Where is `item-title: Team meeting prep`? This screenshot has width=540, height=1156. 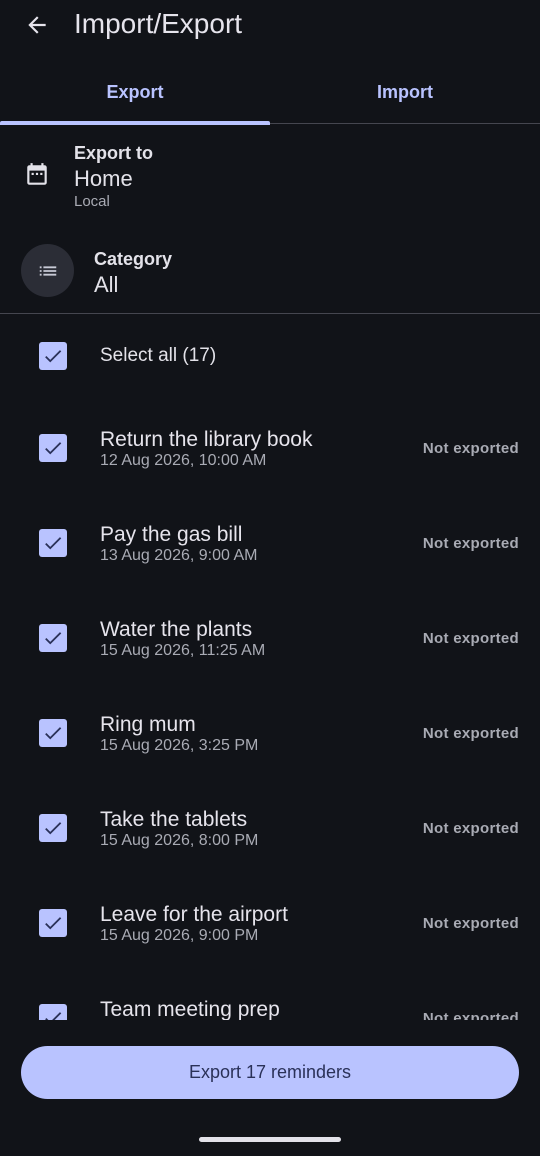 item-title: Team meeting prep is located at coordinates (190, 1009).